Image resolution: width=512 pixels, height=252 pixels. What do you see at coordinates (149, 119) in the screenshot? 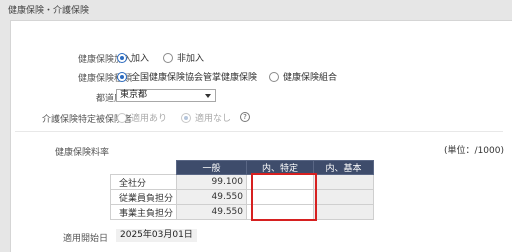
I see `option-label: 適用あり` at bounding box center [149, 119].